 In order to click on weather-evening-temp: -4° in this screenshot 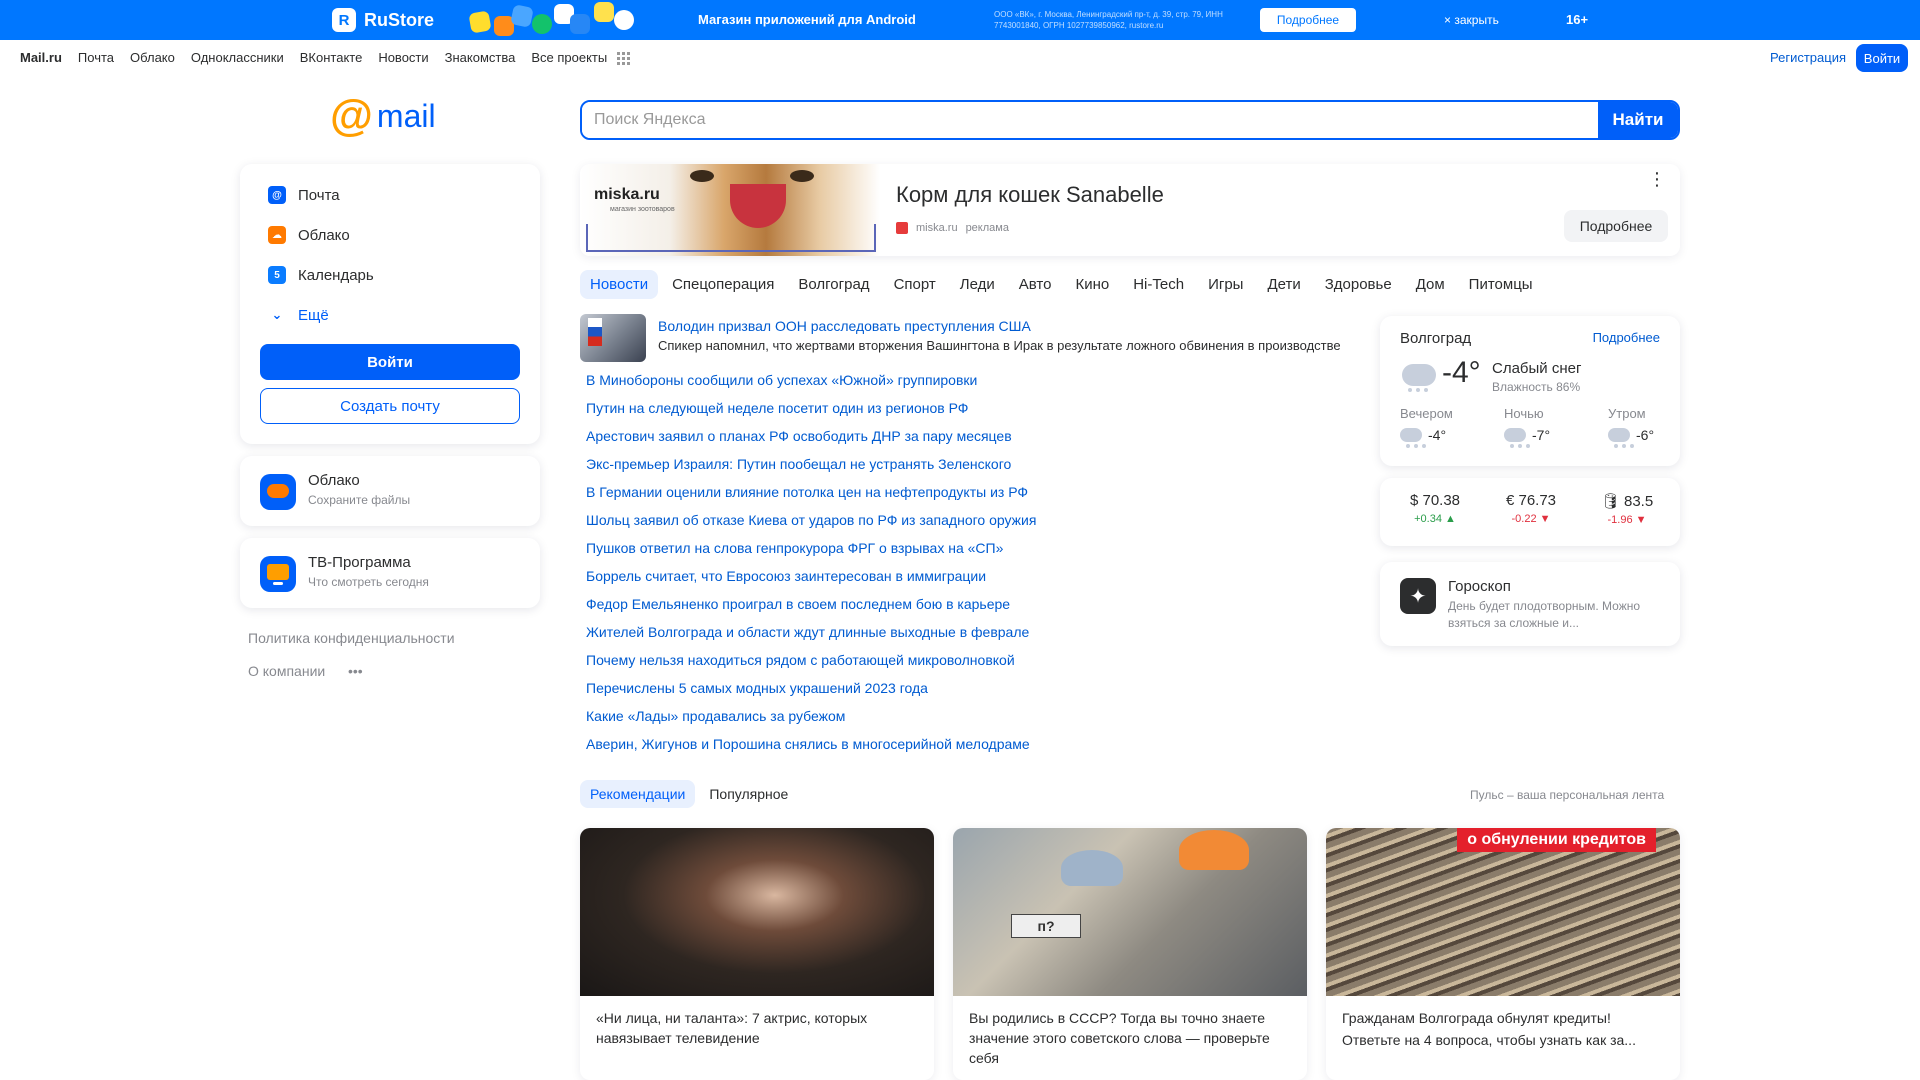, I will do `click(1437, 435)`.